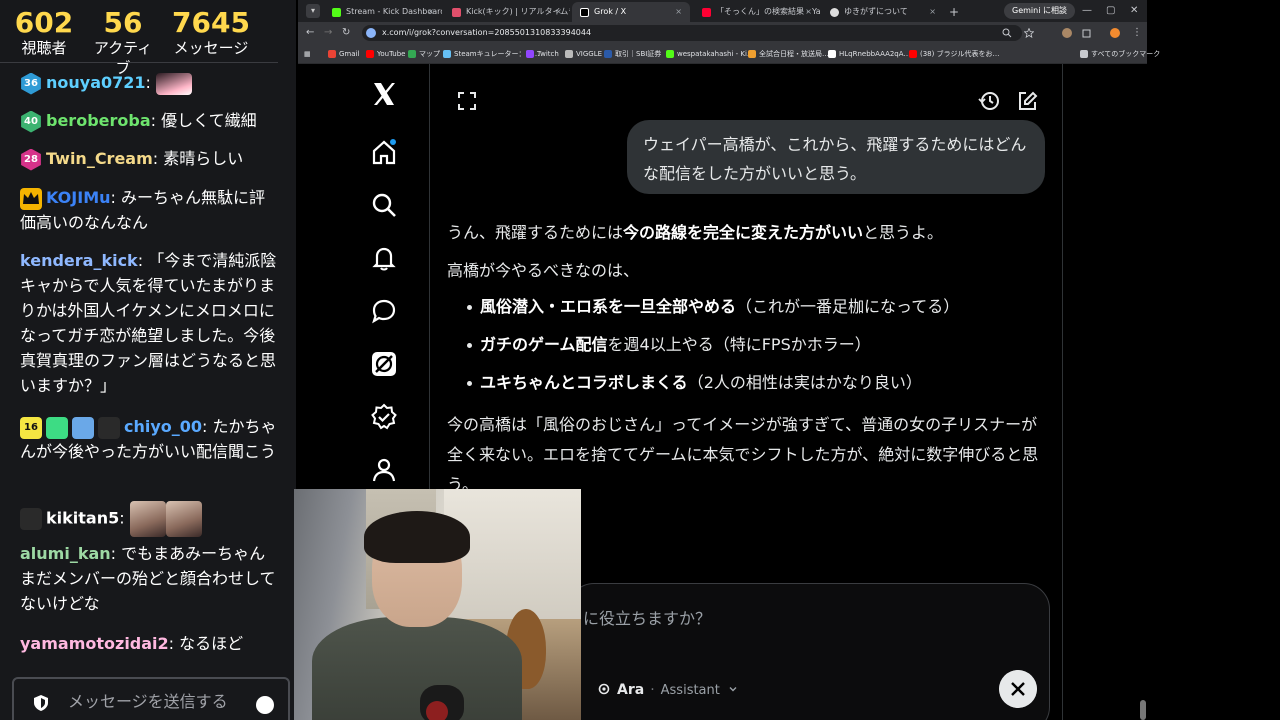  I want to click on chat-username: kikitan5, so click(82, 518).